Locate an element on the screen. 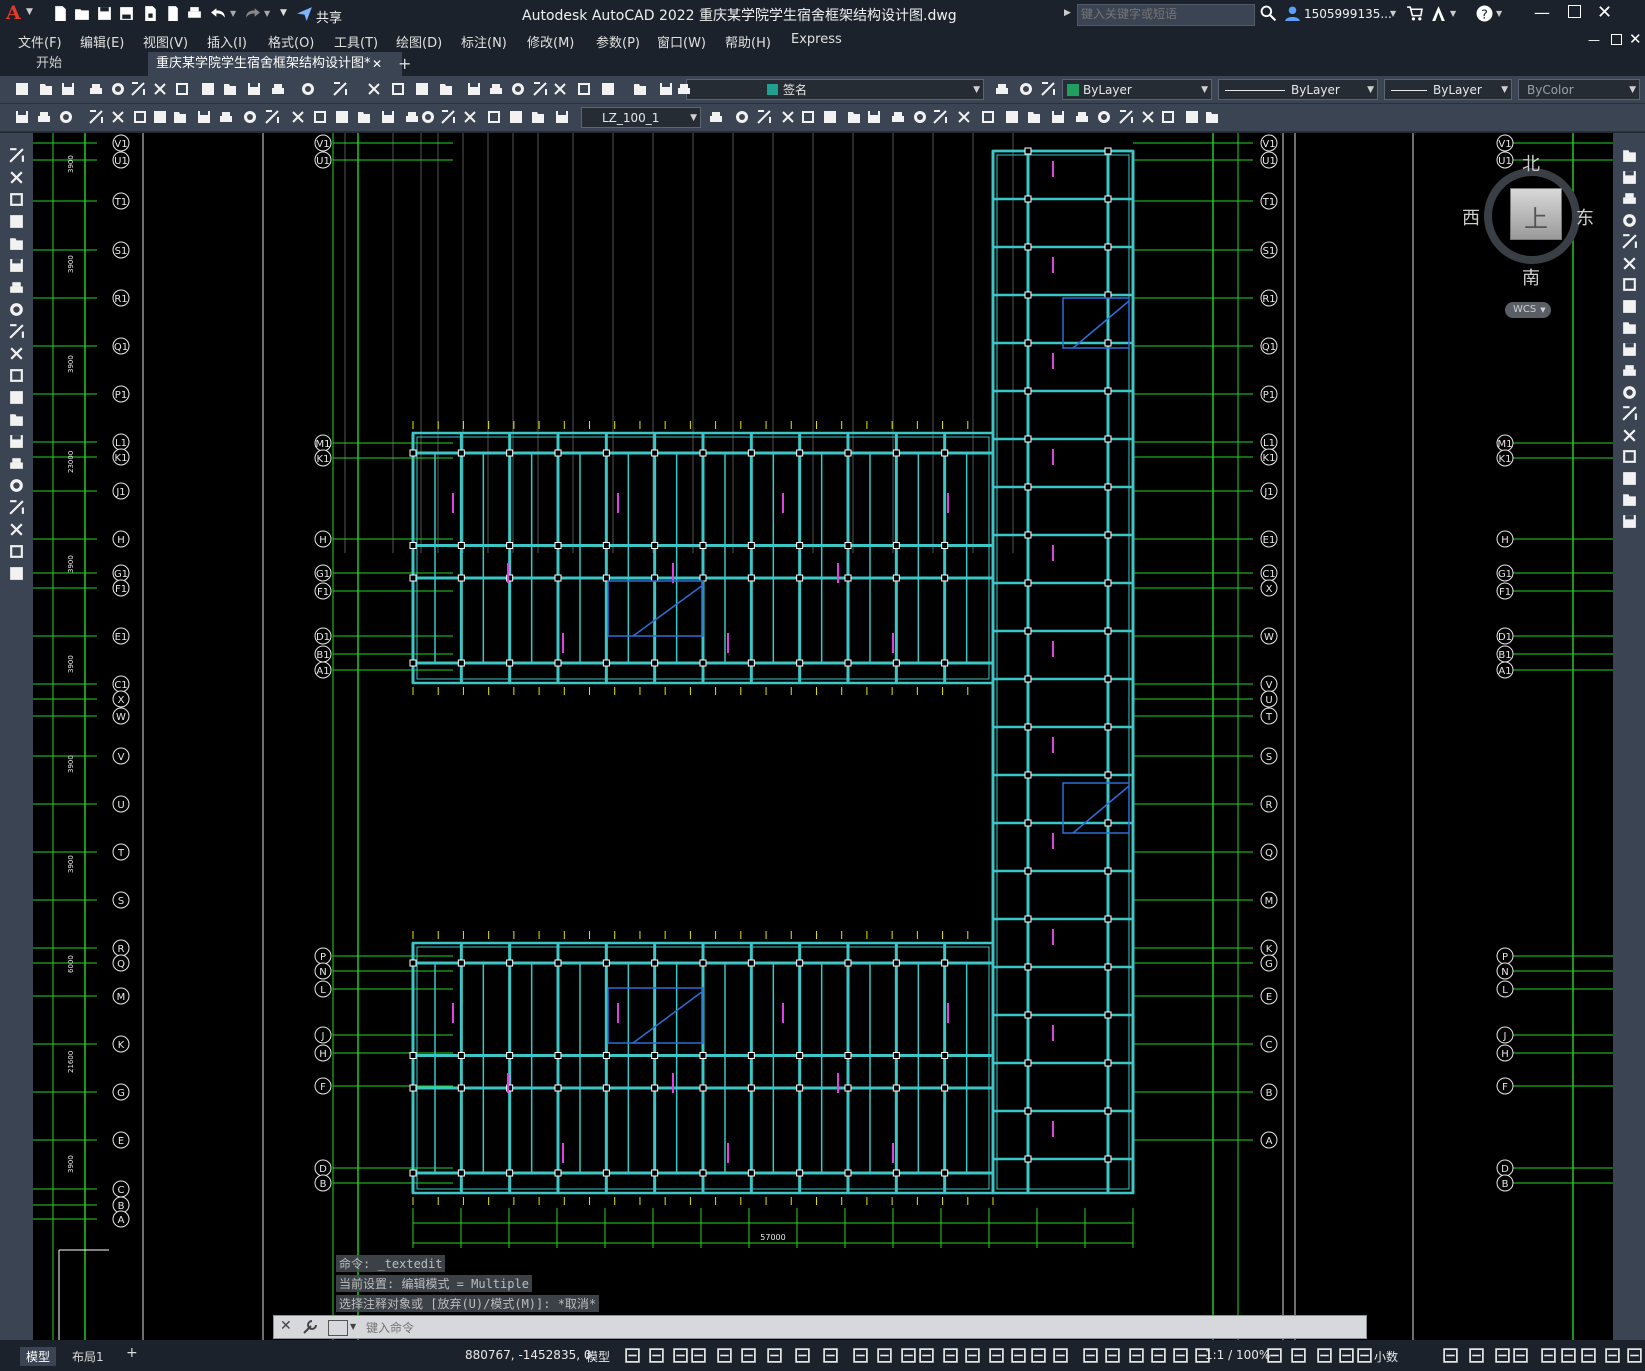 This screenshot has height=1371, width=1645. tab-start: 开始 is located at coordinates (49, 64).